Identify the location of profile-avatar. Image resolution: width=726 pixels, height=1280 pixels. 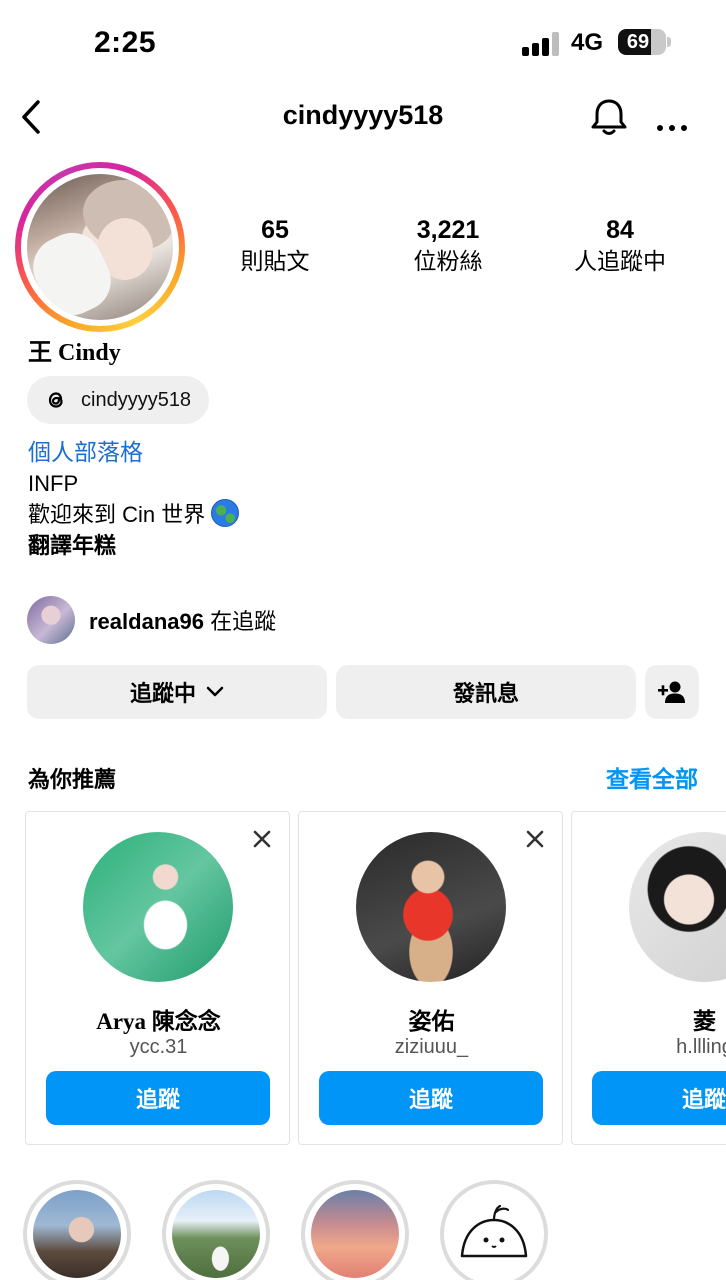
(100, 247).